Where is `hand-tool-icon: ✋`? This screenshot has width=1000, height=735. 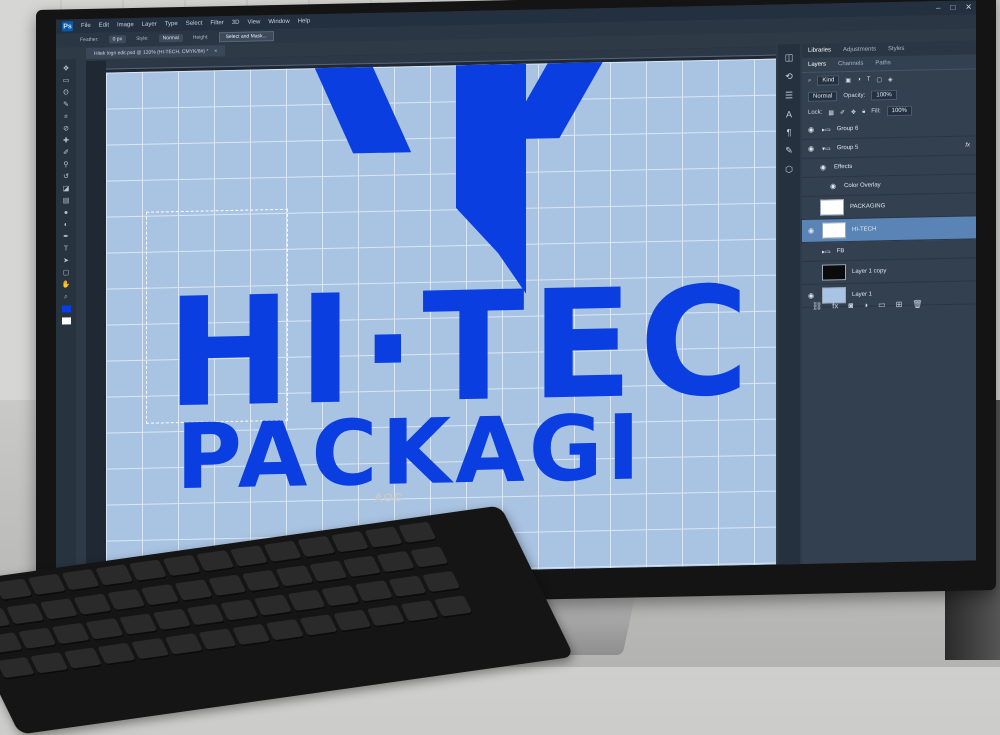
hand-tool-icon: ✋ is located at coordinates (66, 284).